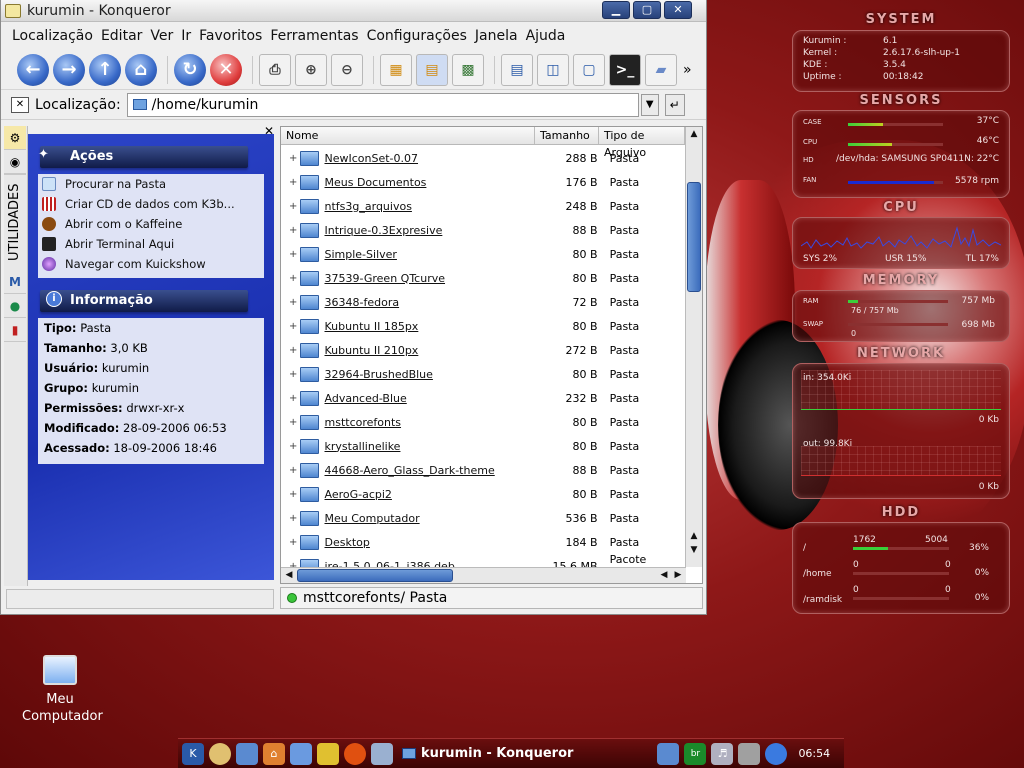 The width and height of the screenshot is (1024, 768). What do you see at coordinates (468, 69) in the screenshot?
I see `detailed-view-icon: ▩` at bounding box center [468, 69].